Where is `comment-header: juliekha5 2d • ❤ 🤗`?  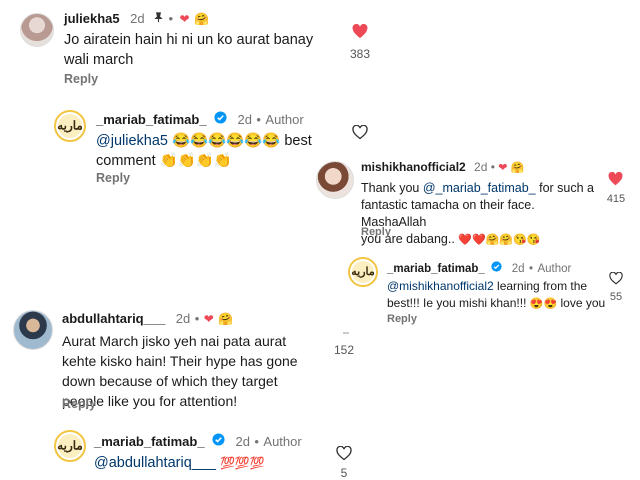 comment-header: juliekha5 2d • ❤ 🤗 is located at coordinates (136, 19).